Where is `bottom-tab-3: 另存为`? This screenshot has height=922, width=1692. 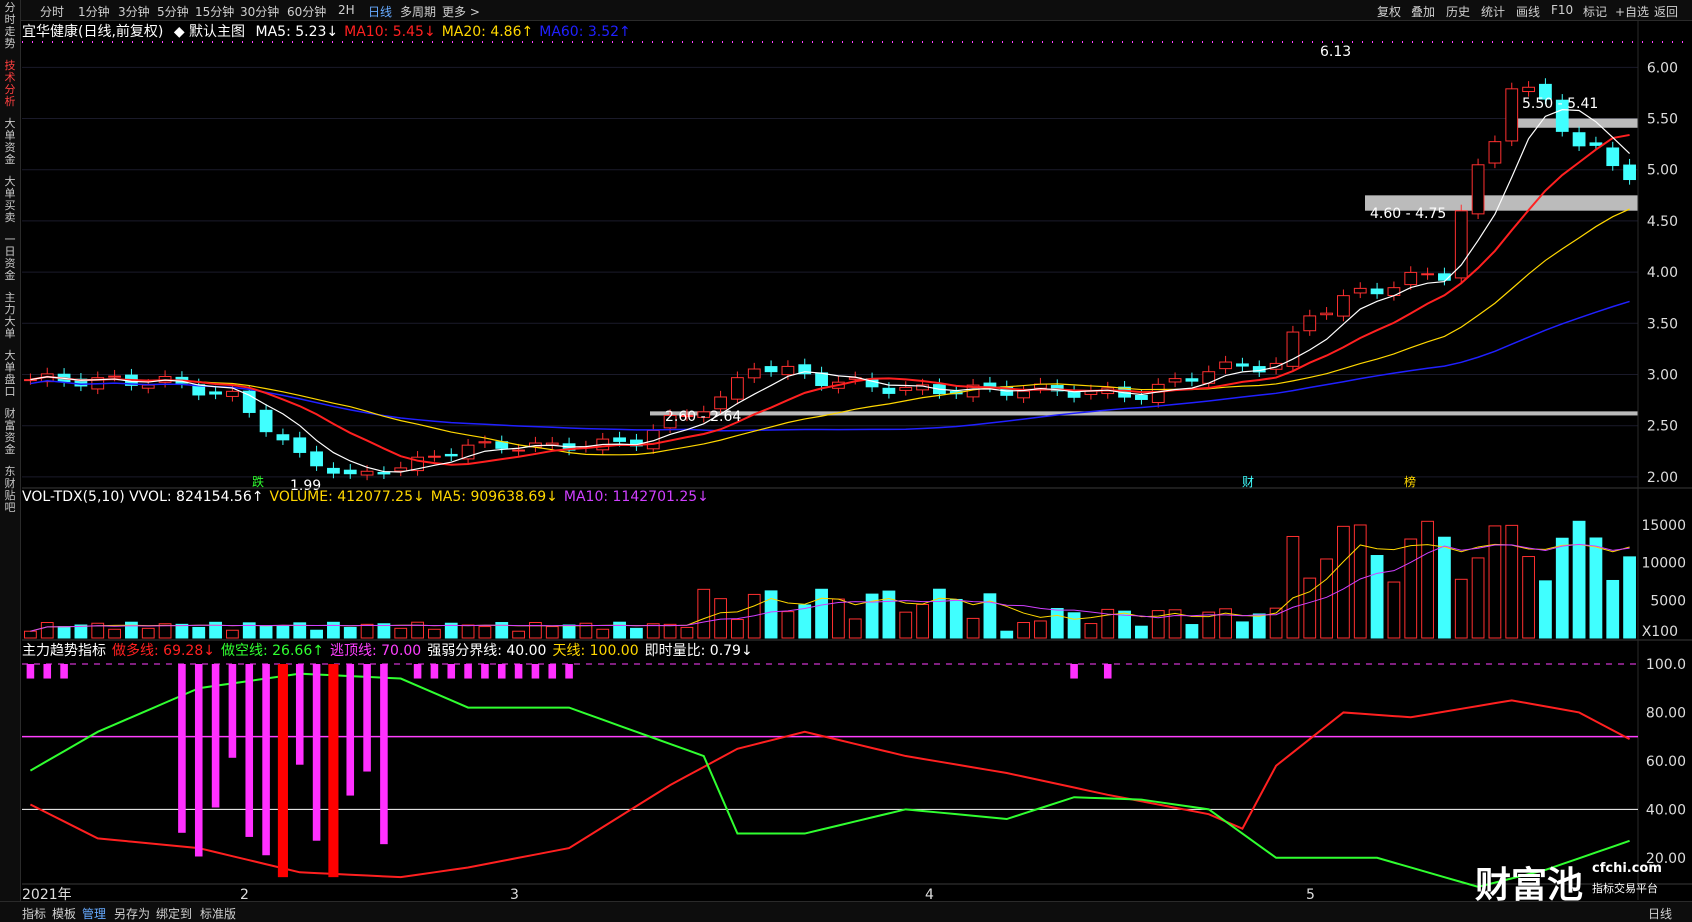
bottom-tab-3: 另存为 is located at coordinates (132, 913).